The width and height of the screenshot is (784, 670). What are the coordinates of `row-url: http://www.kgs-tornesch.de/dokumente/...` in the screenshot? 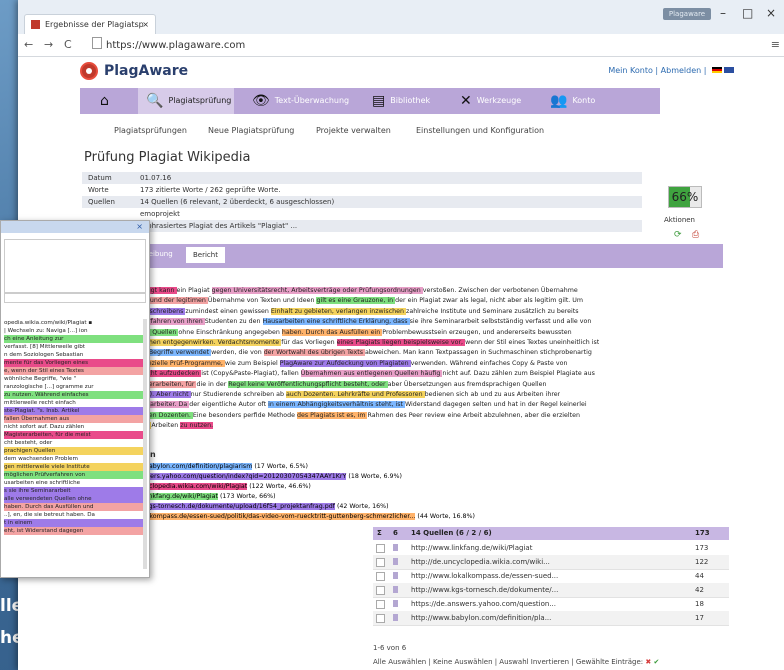 It's located at (484, 590).